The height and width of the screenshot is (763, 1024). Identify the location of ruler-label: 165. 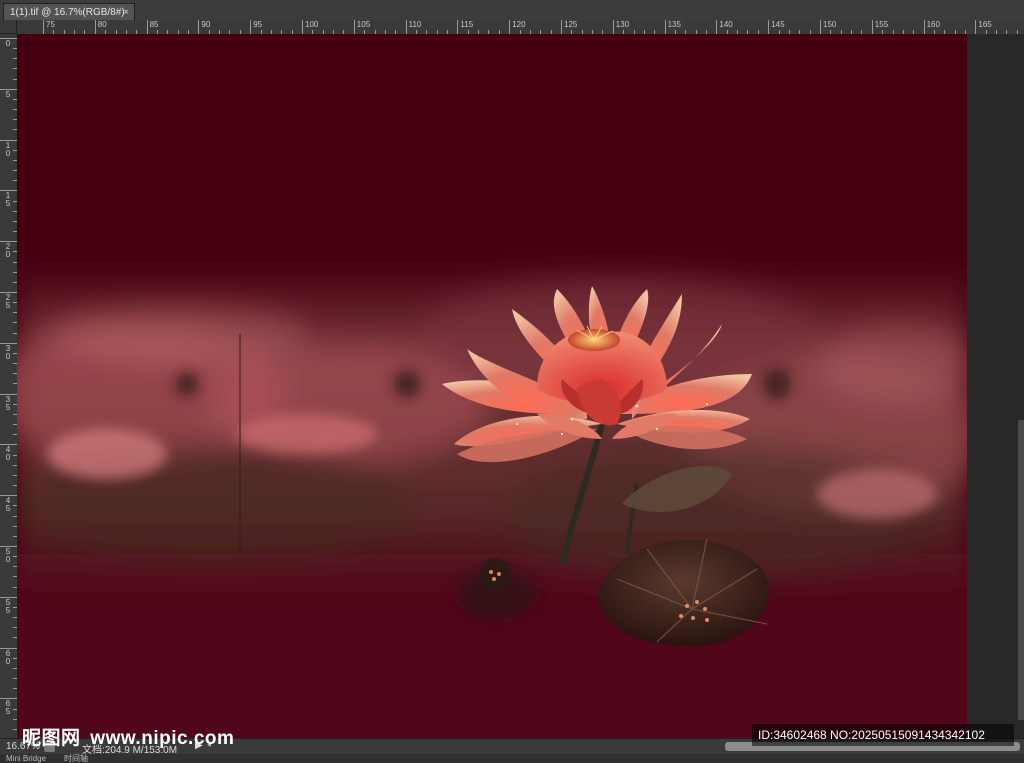
(985, 24).